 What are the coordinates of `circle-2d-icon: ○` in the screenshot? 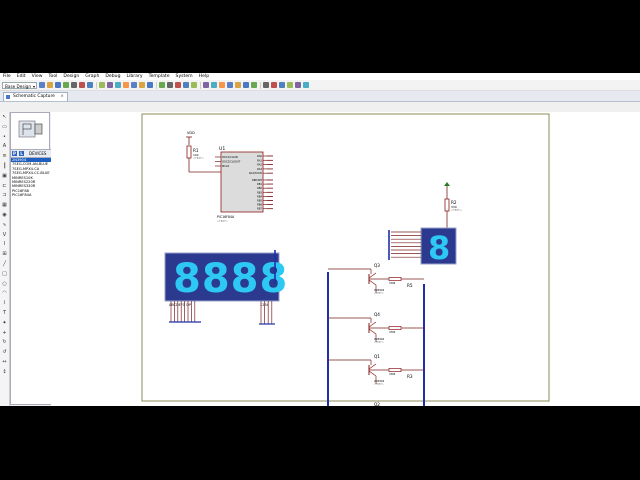 It's located at (4, 284).